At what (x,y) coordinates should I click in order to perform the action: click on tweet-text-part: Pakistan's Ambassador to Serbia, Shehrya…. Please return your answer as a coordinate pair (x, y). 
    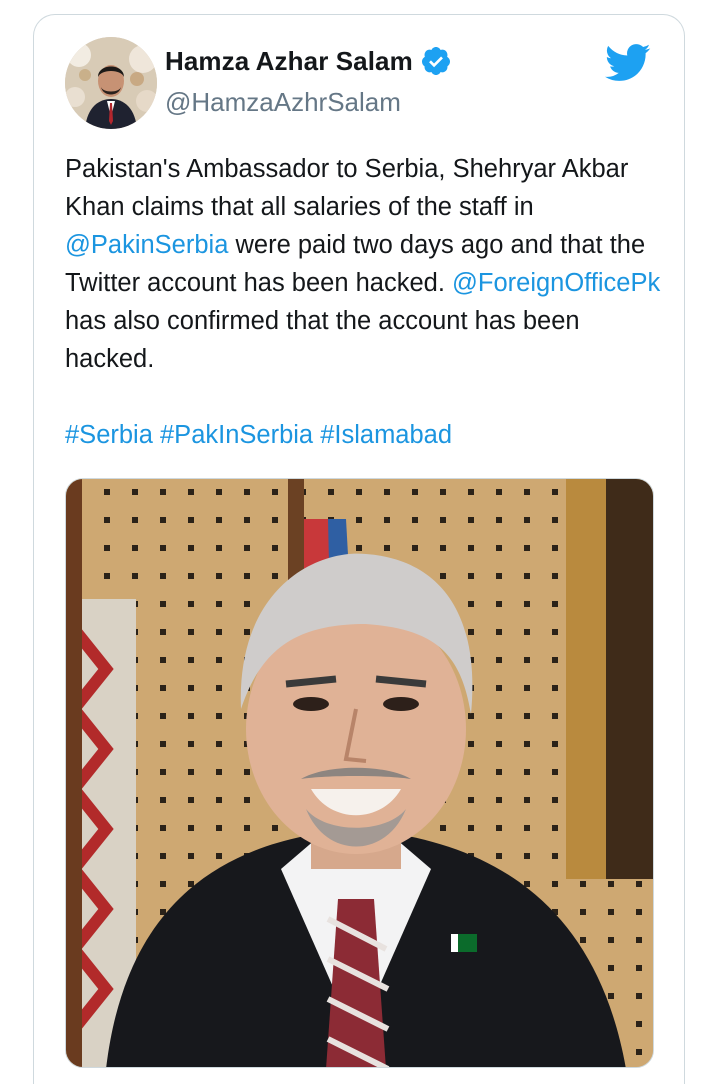
    Looking at the image, I should click on (347, 188).